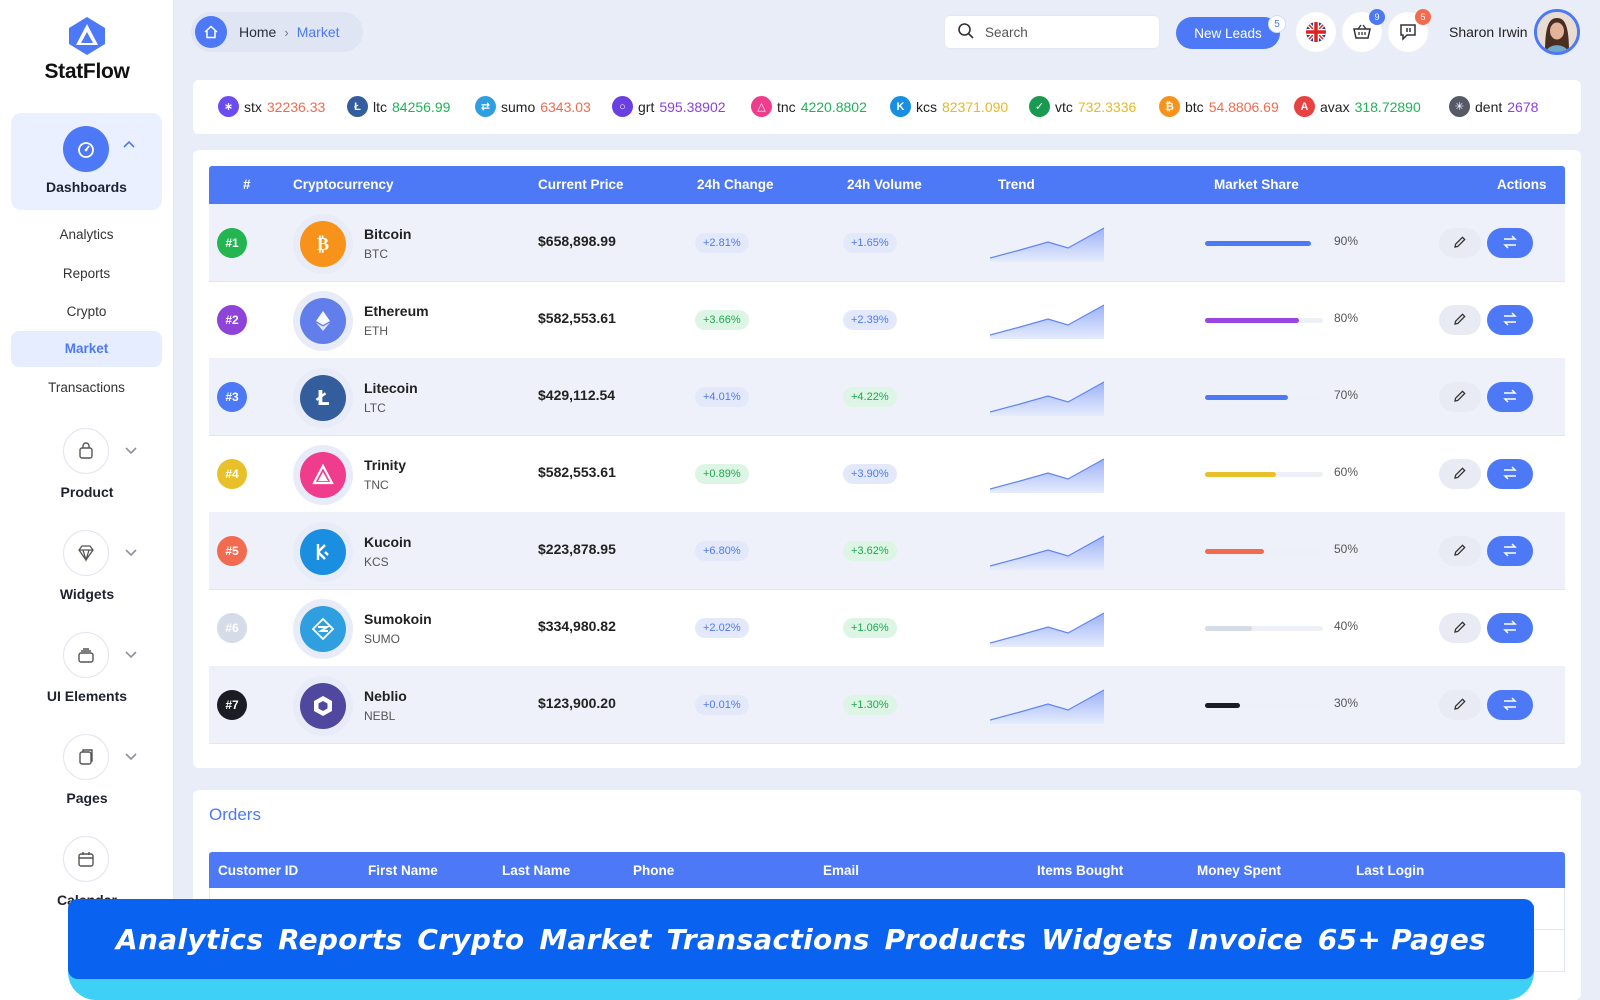 This screenshot has width=1600, height=1000. What do you see at coordinates (385, 696) in the screenshot?
I see `coin-name: Neblio` at bounding box center [385, 696].